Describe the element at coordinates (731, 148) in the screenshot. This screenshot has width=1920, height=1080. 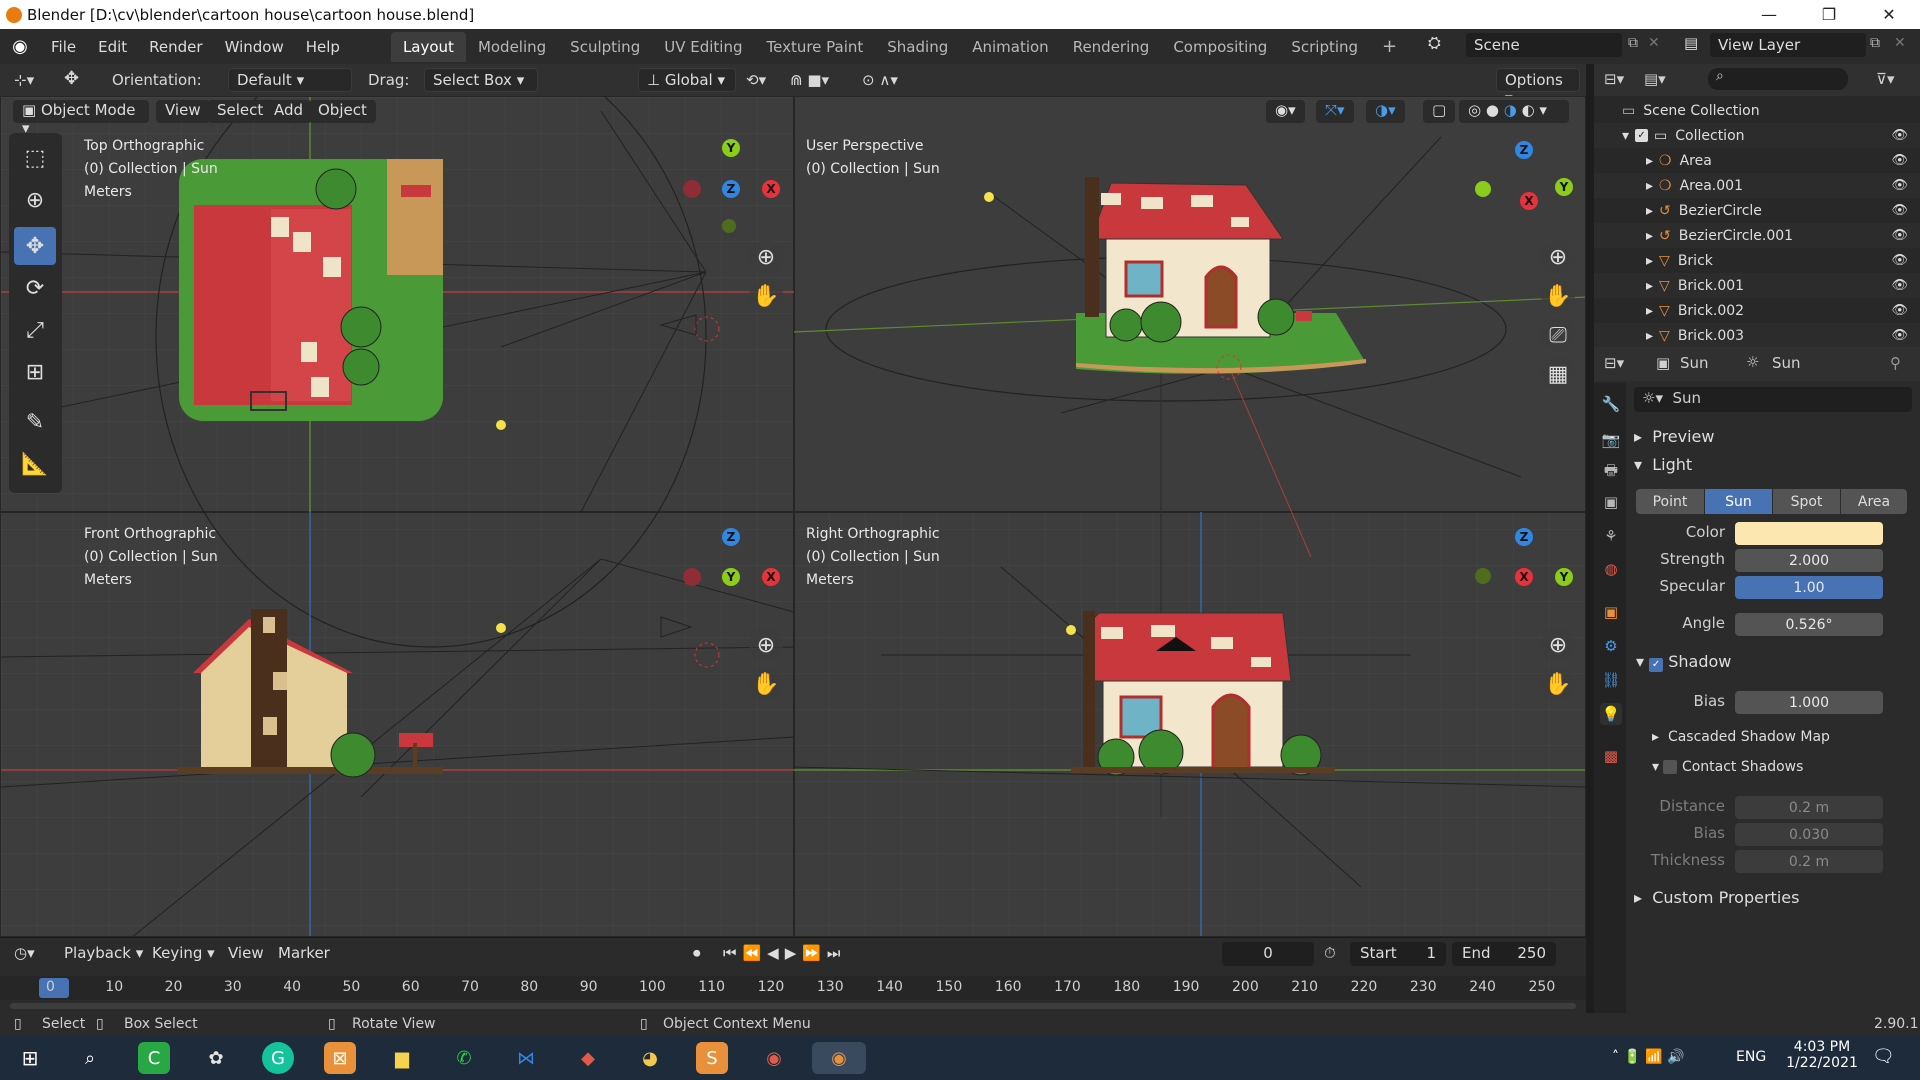
I see `gizmo-y-axis: Y` at that location.